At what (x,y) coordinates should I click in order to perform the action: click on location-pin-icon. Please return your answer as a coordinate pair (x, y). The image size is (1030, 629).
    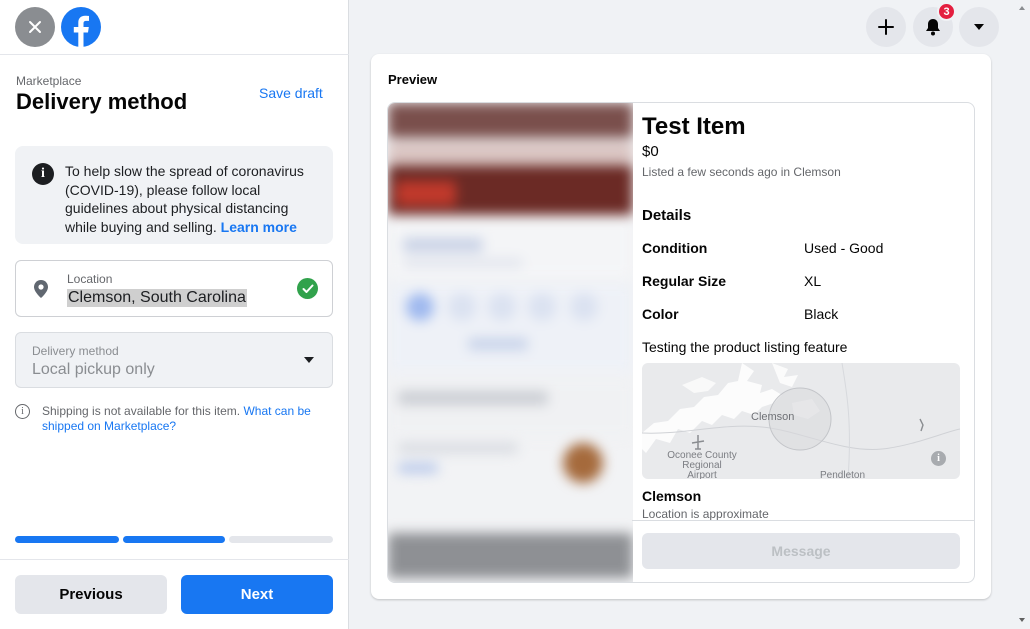
    Looking at the image, I should click on (41, 291).